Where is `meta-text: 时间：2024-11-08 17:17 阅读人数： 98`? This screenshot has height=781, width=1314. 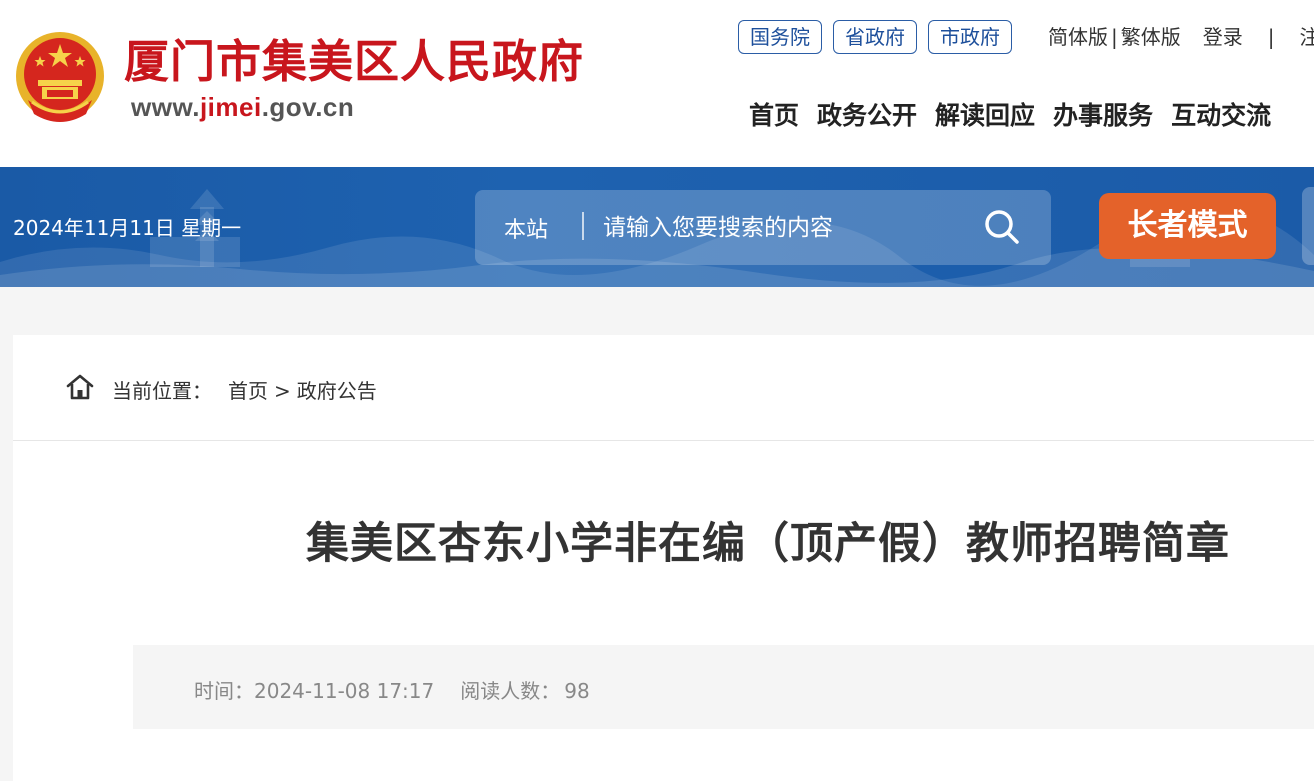
meta-text: 时间：2024-11-08 17:17 阅读人数： 98 is located at coordinates (392, 689).